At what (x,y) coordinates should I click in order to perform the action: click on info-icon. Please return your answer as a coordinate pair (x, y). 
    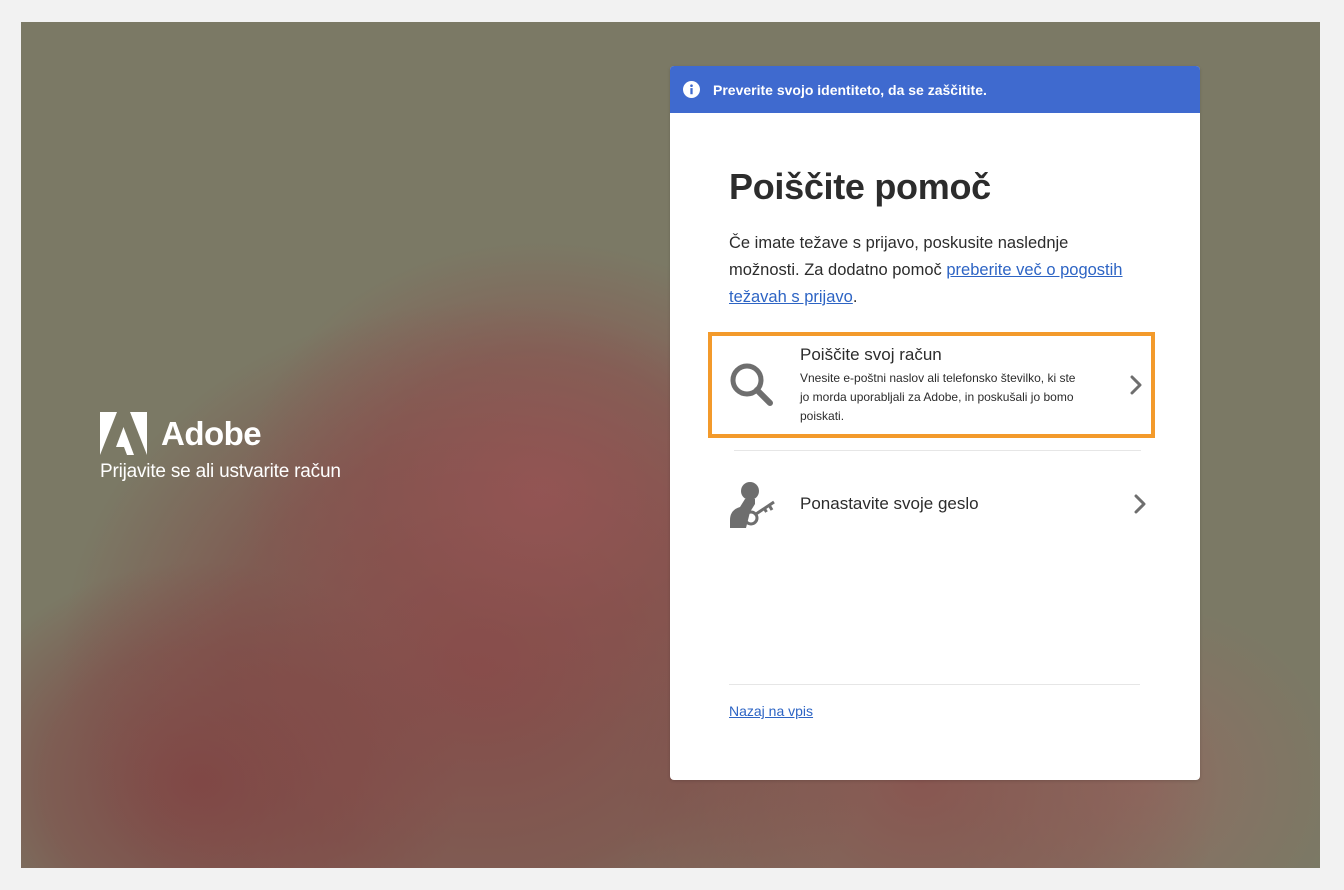
    Looking at the image, I should click on (691, 89).